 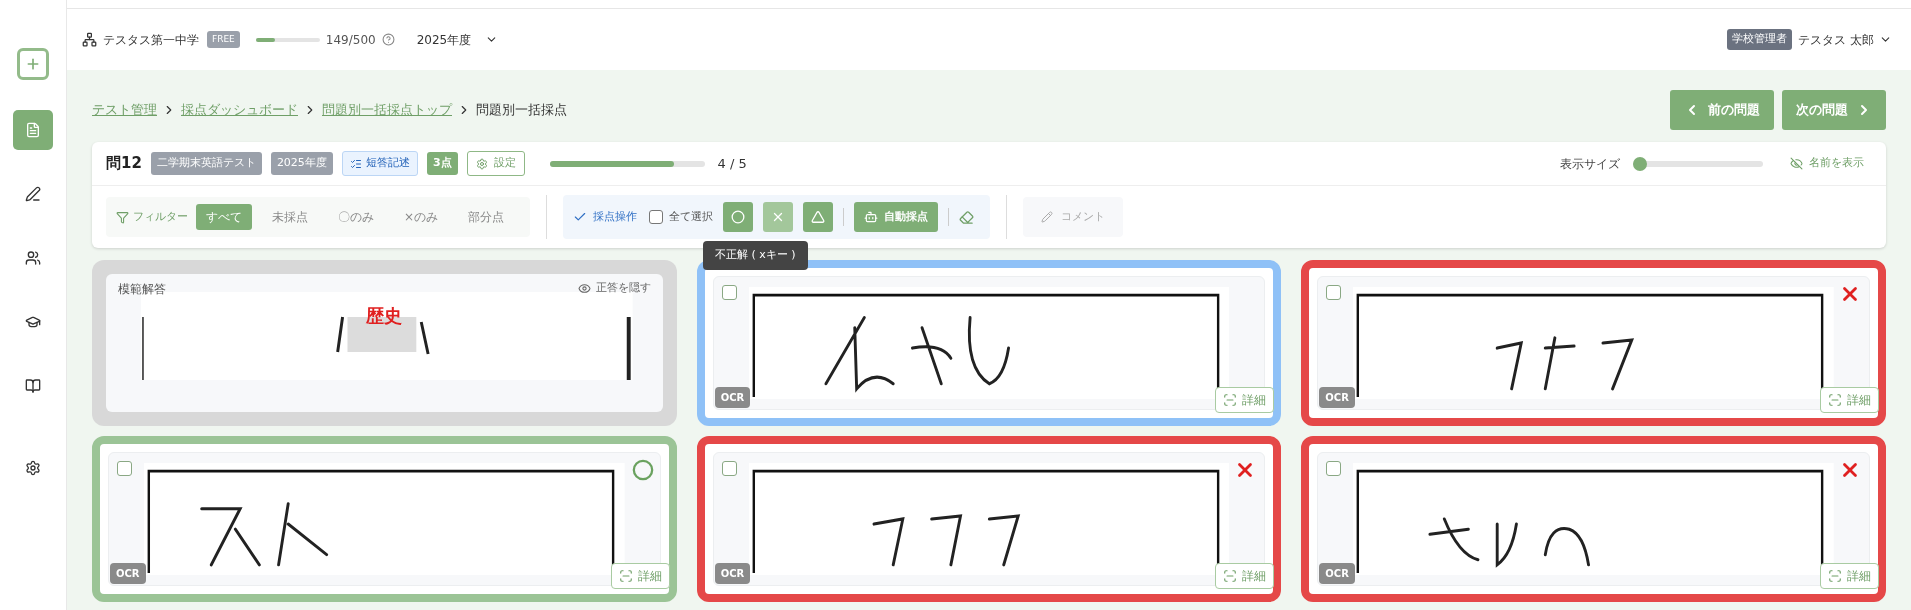 What do you see at coordinates (223, 39) in the screenshot?
I see `plan-badge: FREE` at bounding box center [223, 39].